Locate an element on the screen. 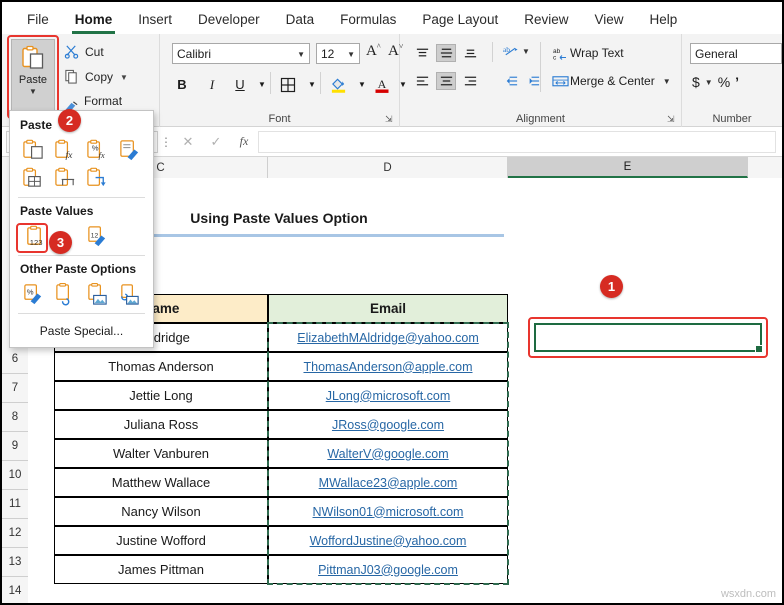 The image size is (784, 605). horizontal-align-group is located at coordinates (446, 81).